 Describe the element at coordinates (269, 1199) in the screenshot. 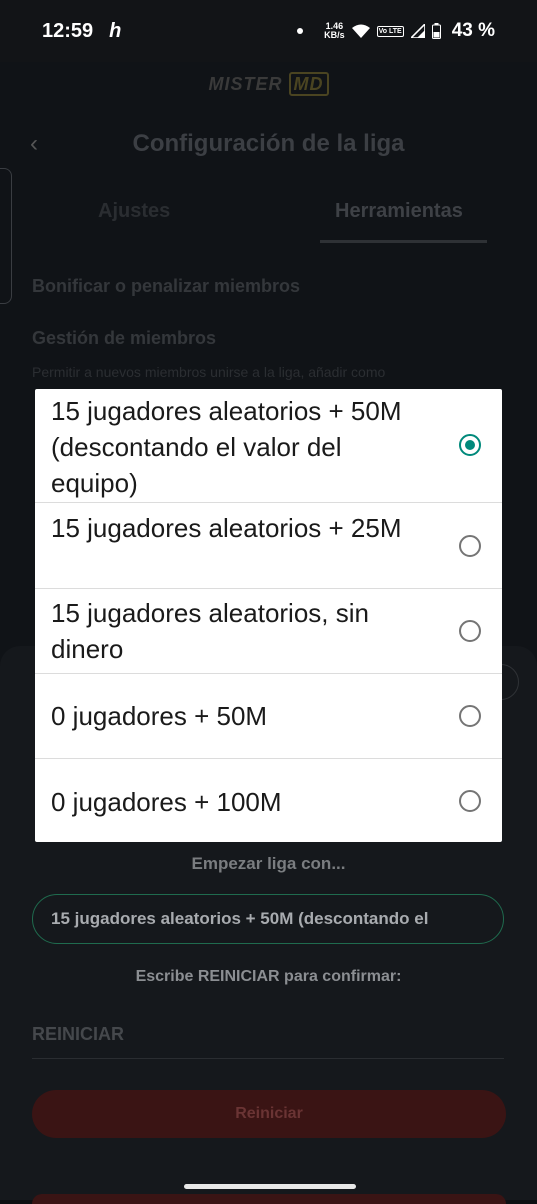

I see `bottom-button-edge` at that location.